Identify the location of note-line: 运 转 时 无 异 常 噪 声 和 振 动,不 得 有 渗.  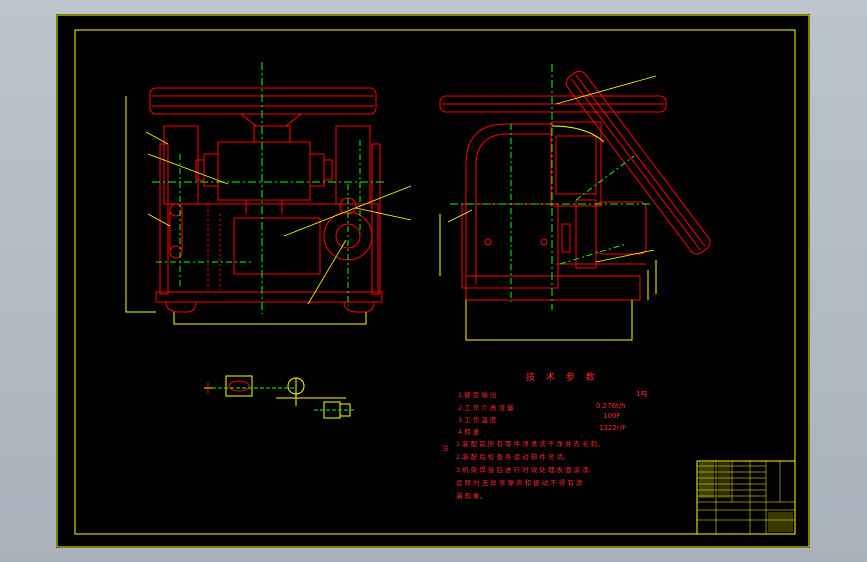
(519, 483).